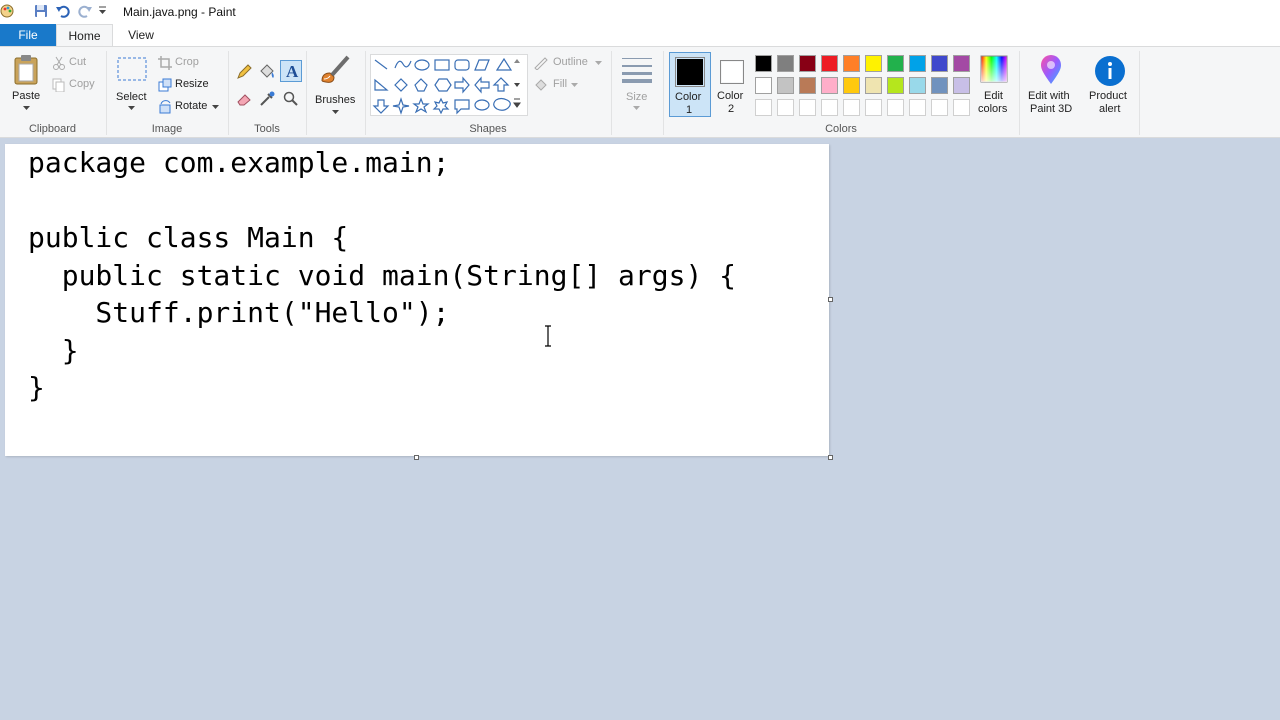 The image size is (1280, 720). What do you see at coordinates (215, 107) in the screenshot?
I see `rotate-dropdown-icon` at bounding box center [215, 107].